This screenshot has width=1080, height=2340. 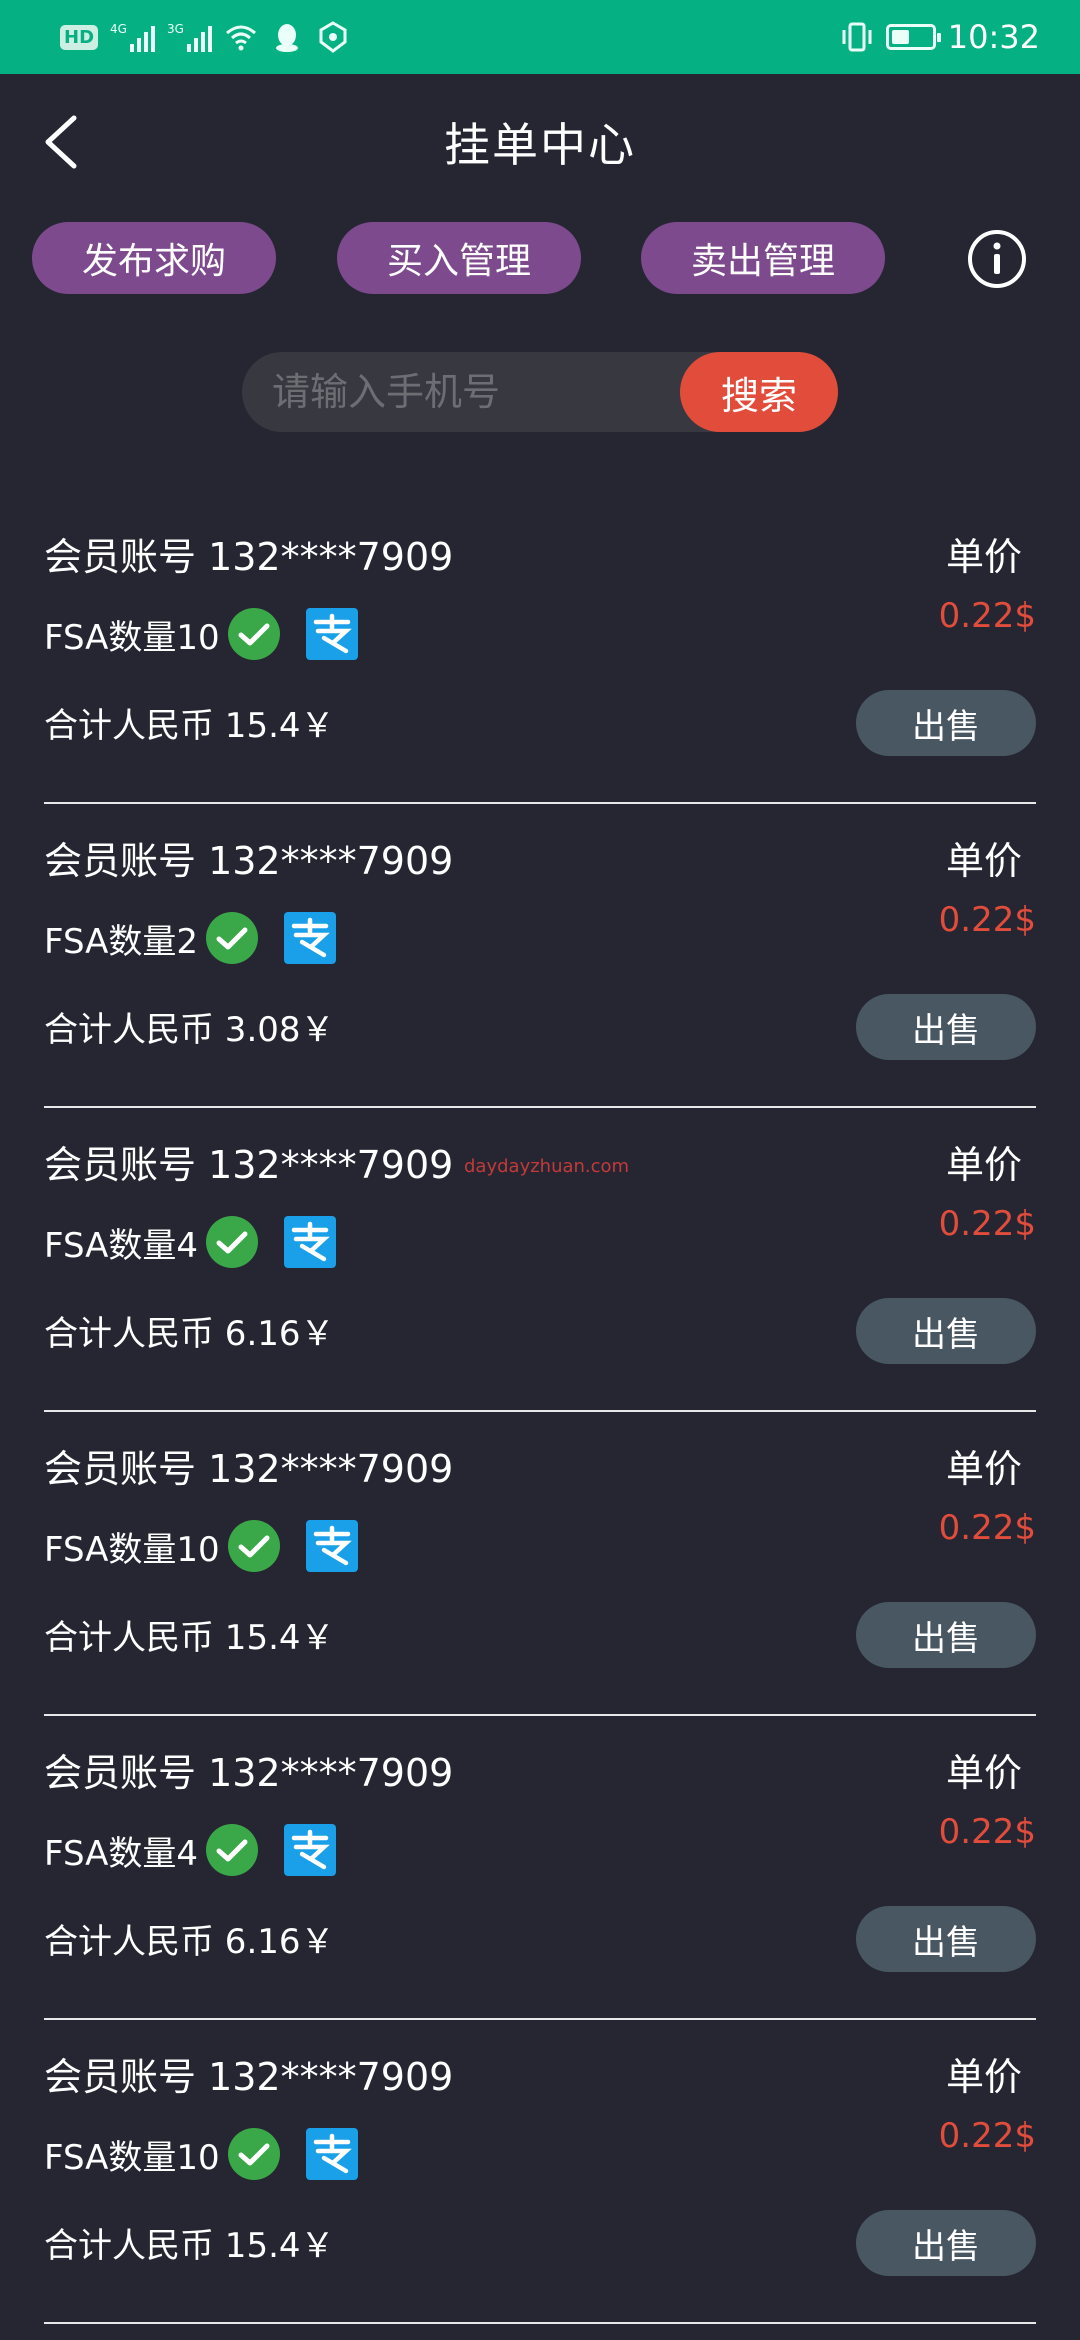 What do you see at coordinates (118, 29) in the screenshot?
I see `net-type-label: 4G` at bounding box center [118, 29].